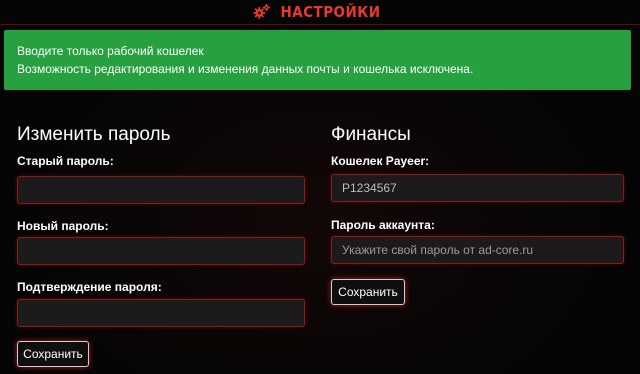 The height and width of the screenshot is (374, 640). I want to click on page-title: НАСТРОЙКИ, so click(331, 12).